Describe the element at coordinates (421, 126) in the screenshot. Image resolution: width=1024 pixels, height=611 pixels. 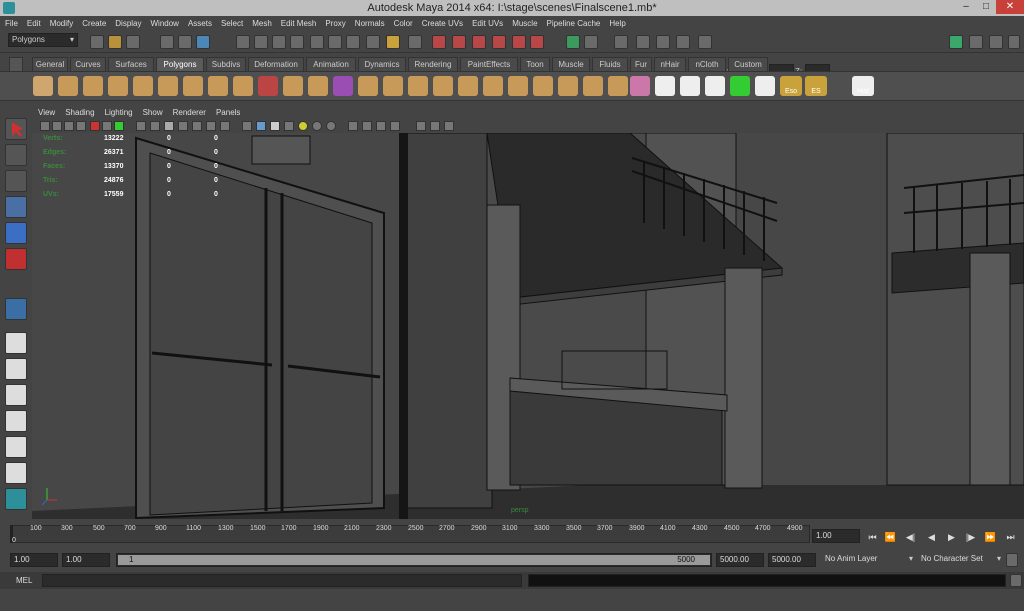
I see `hud-icon` at that location.